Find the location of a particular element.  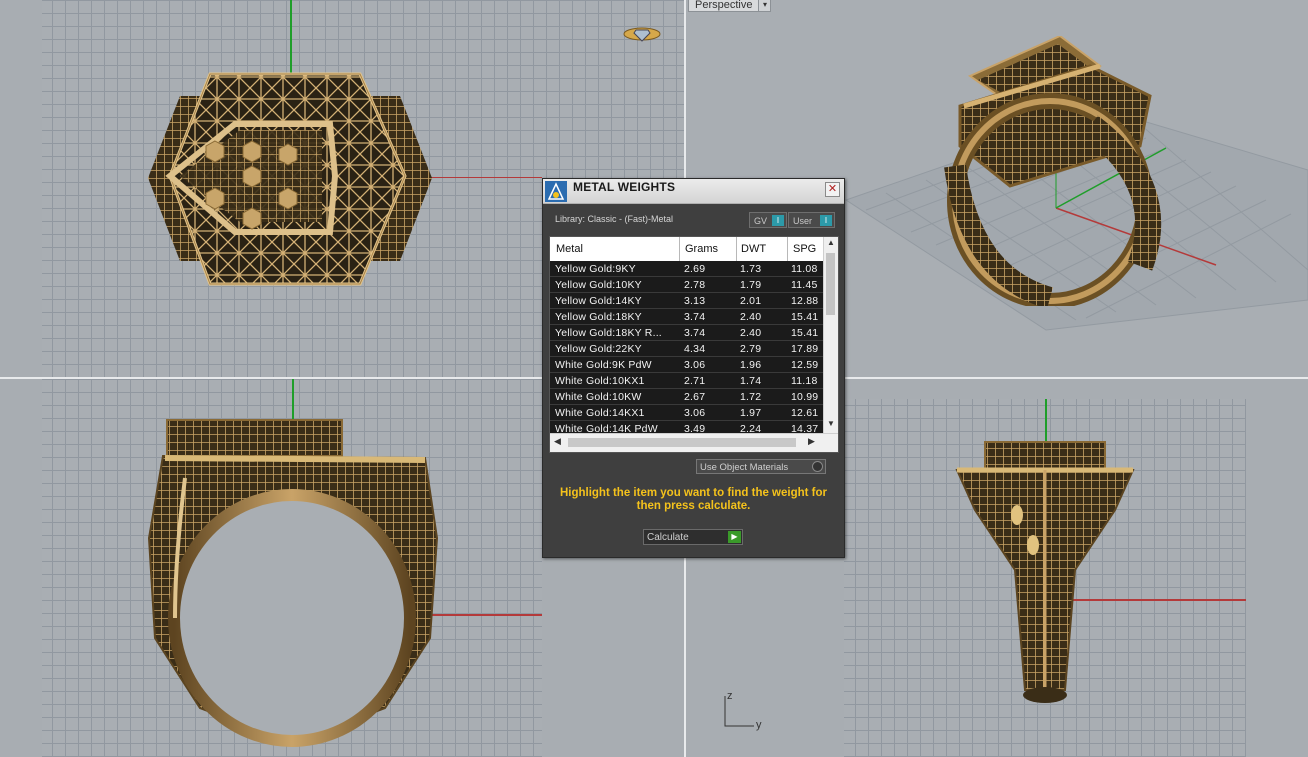

ring-perspective-view is located at coordinates (1053, 171).